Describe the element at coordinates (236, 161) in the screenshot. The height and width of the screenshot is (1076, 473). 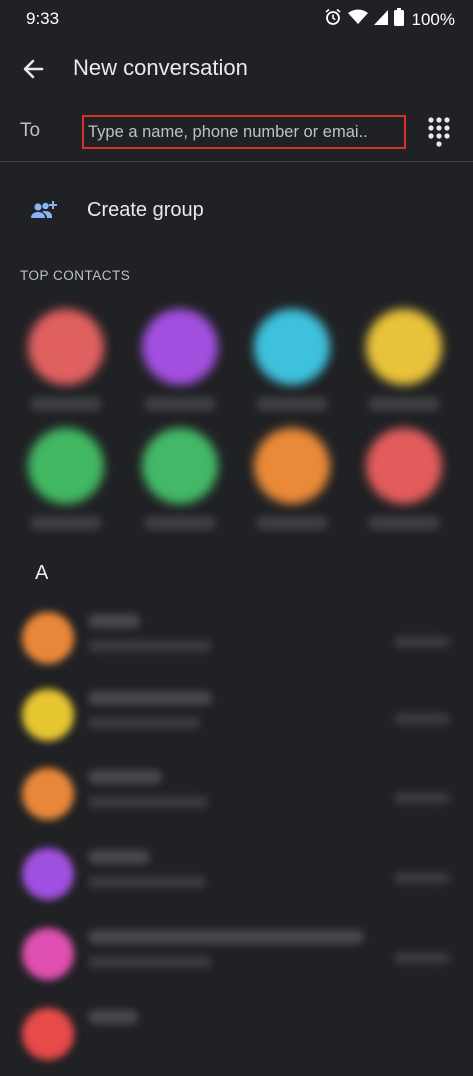
I see `divider` at that location.